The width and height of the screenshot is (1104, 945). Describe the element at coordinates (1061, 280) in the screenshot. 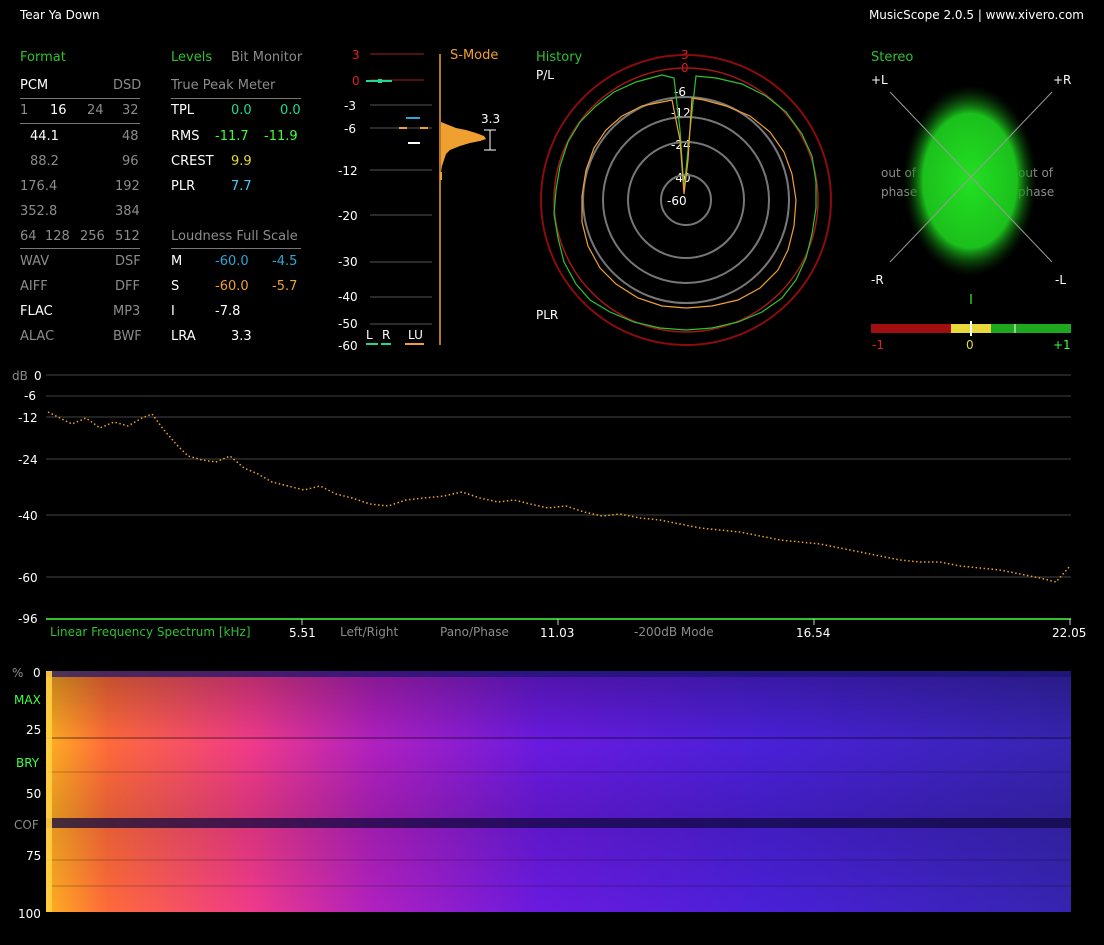

I see `stereo-minus-l: -L` at that location.